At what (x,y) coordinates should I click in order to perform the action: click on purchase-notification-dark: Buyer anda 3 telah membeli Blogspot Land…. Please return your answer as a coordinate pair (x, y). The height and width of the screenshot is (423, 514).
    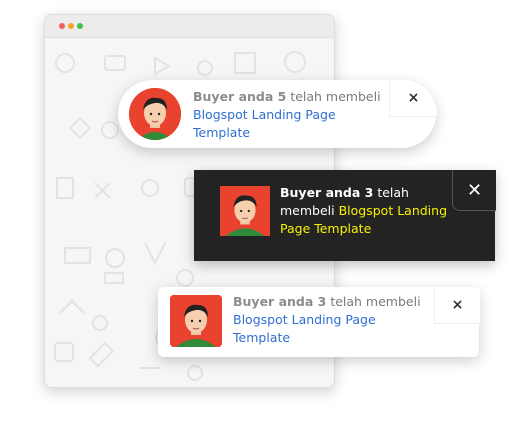
    Looking at the image, I should click on (345, 215).